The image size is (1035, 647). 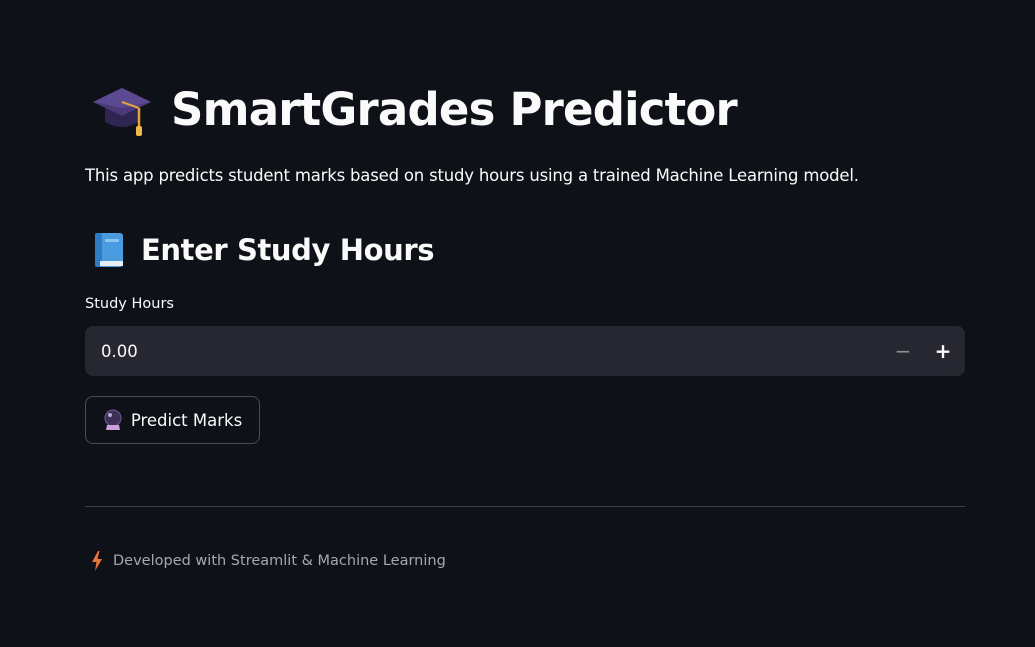 I want to click on study-hours-number-input: 0.00 − +, so click(x=525, y=351).